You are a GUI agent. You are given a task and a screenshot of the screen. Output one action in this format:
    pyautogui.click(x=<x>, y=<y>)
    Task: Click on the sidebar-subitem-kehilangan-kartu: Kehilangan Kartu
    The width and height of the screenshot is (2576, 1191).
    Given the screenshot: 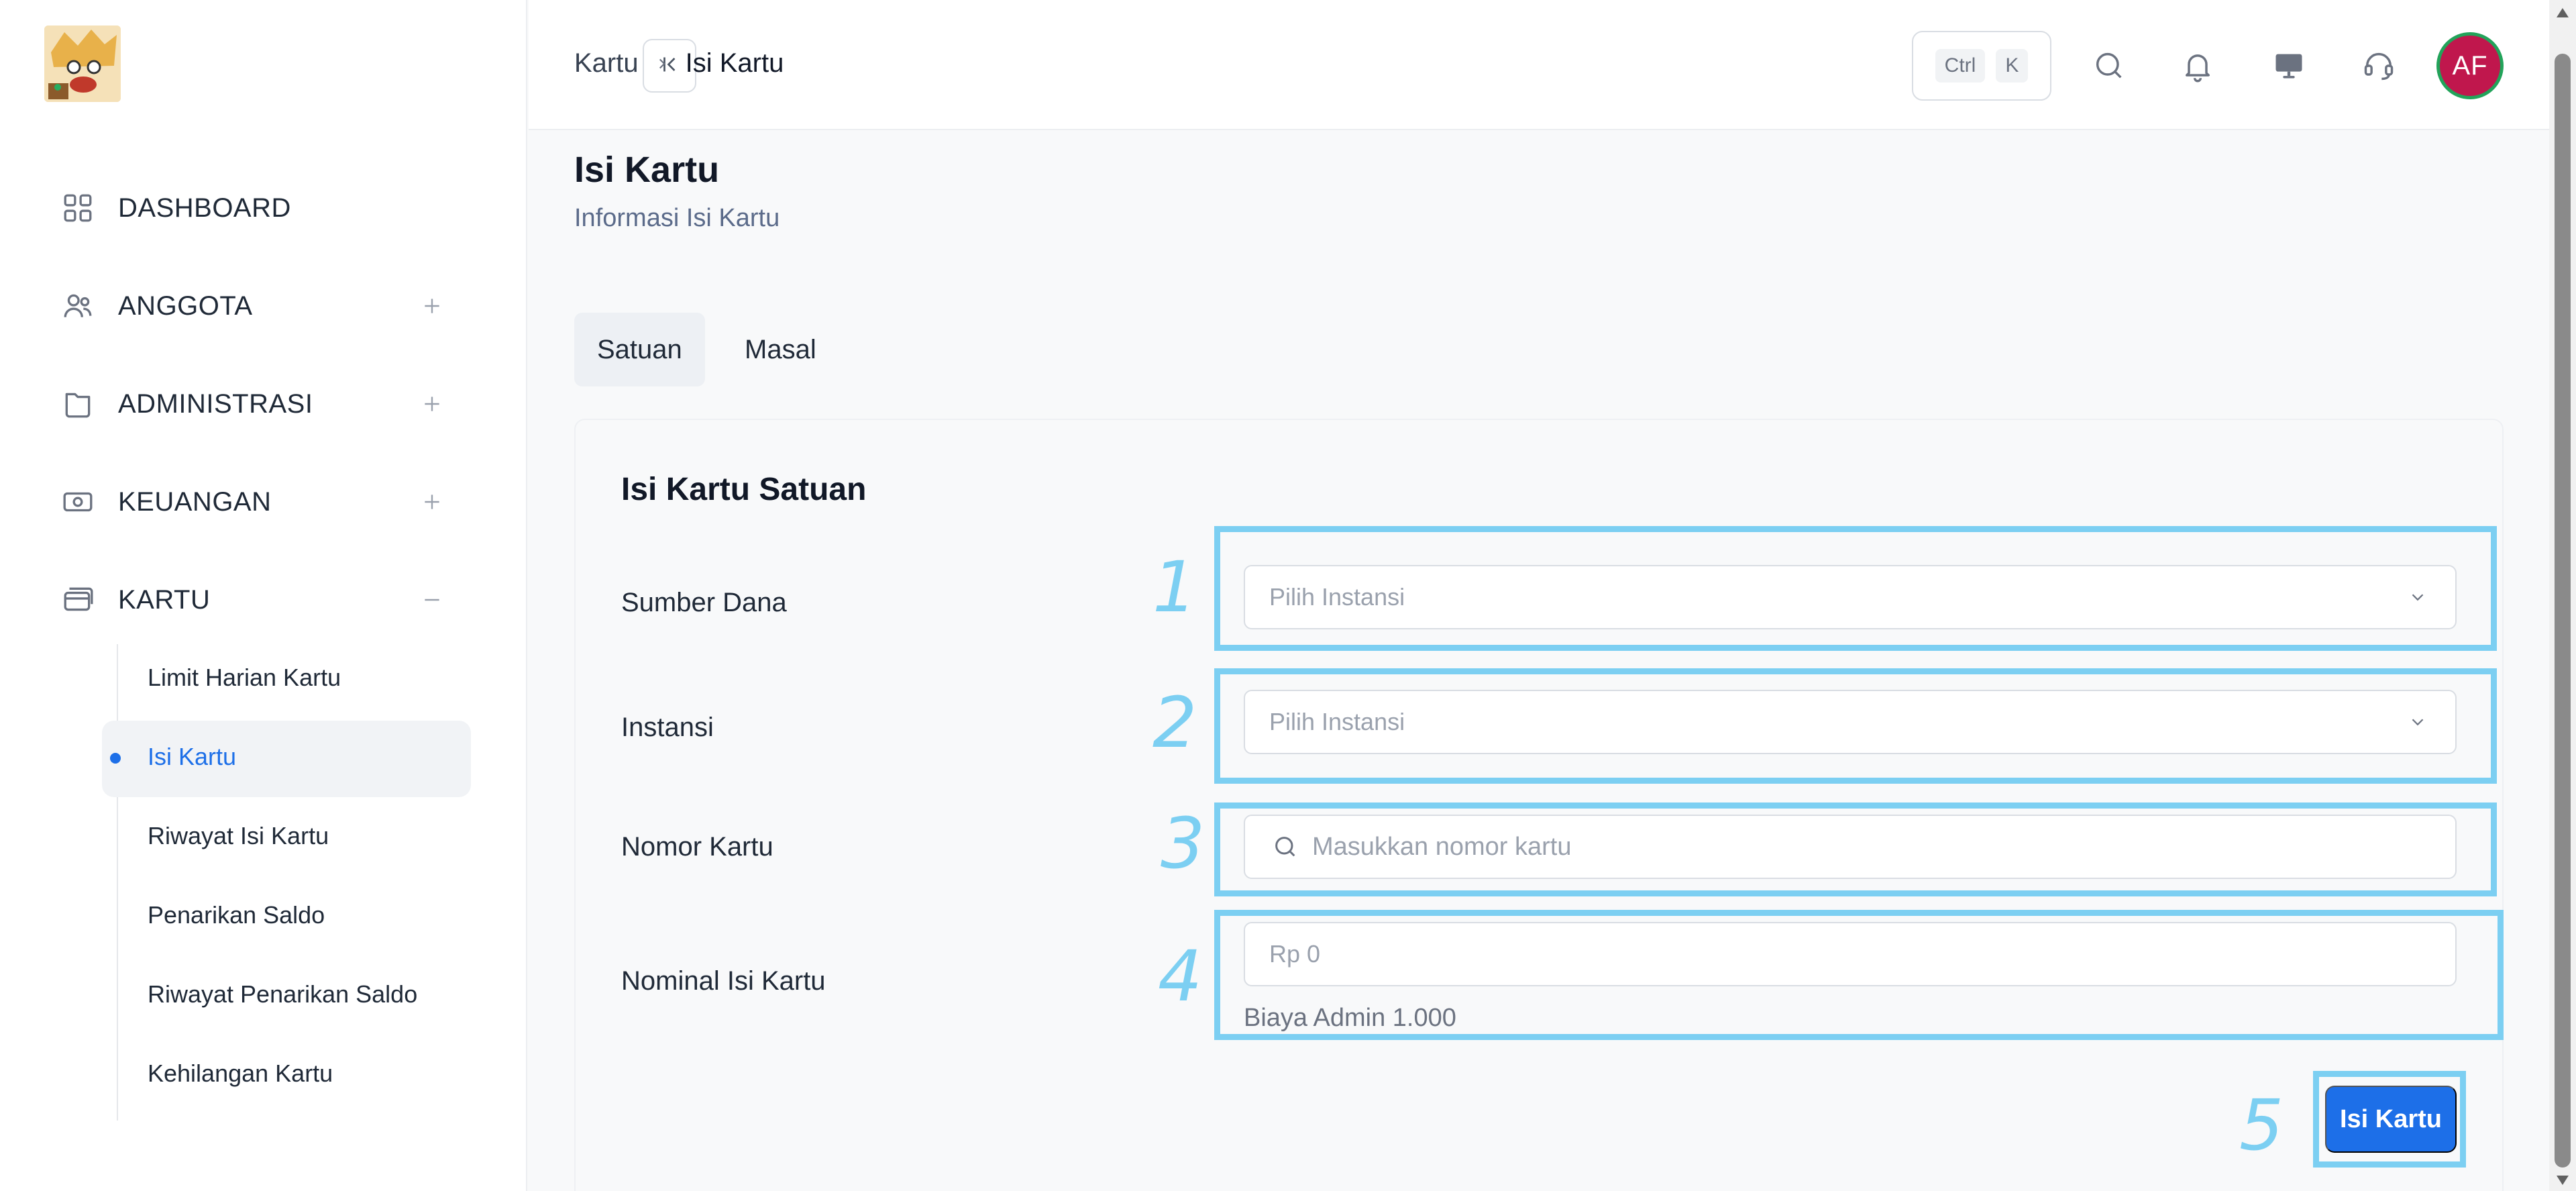 What is the action you would take?
    pyautogui.click(x=240, y=1073)
    